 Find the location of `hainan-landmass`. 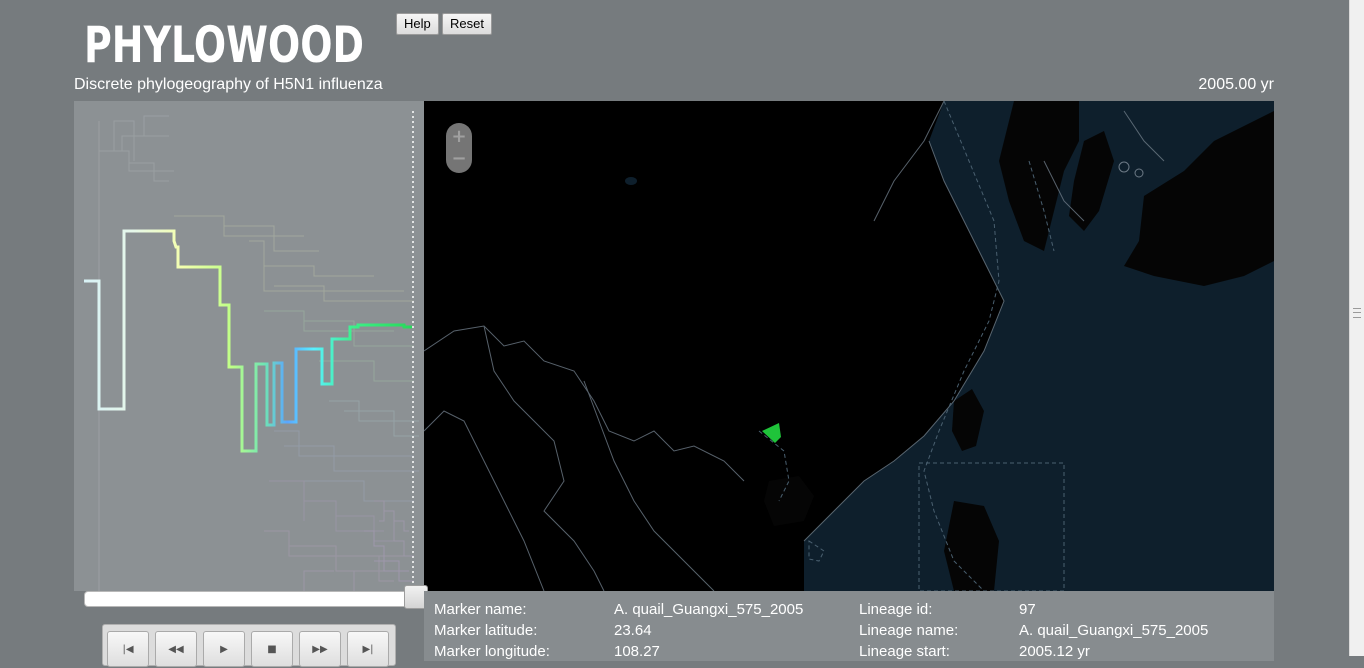

hainan-landmass is located at coordinates (789, 501).